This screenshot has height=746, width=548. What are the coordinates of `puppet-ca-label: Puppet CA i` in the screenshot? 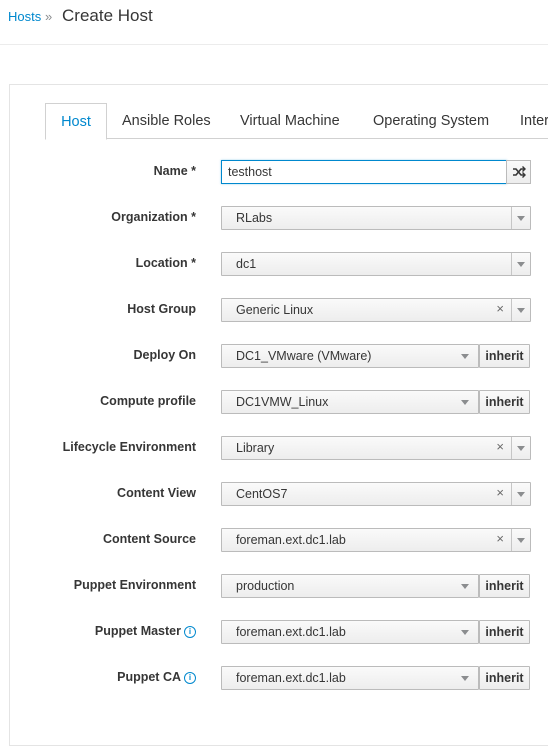 It's located at (156, 677).